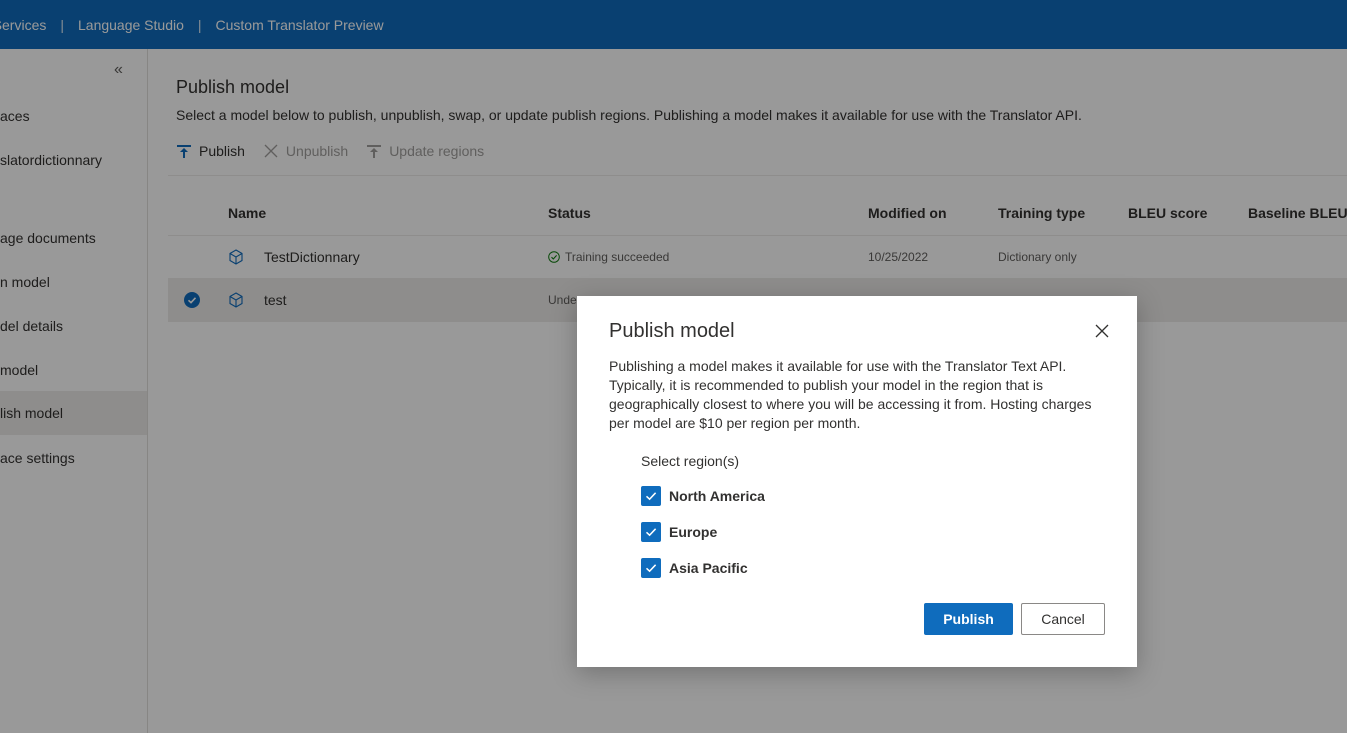 The image size is (1347, 733). What do you see at coordinates (690, 461) in the screenshot?
I see `select-regions-label: Select region(s)` at bounding box center [690, 461].